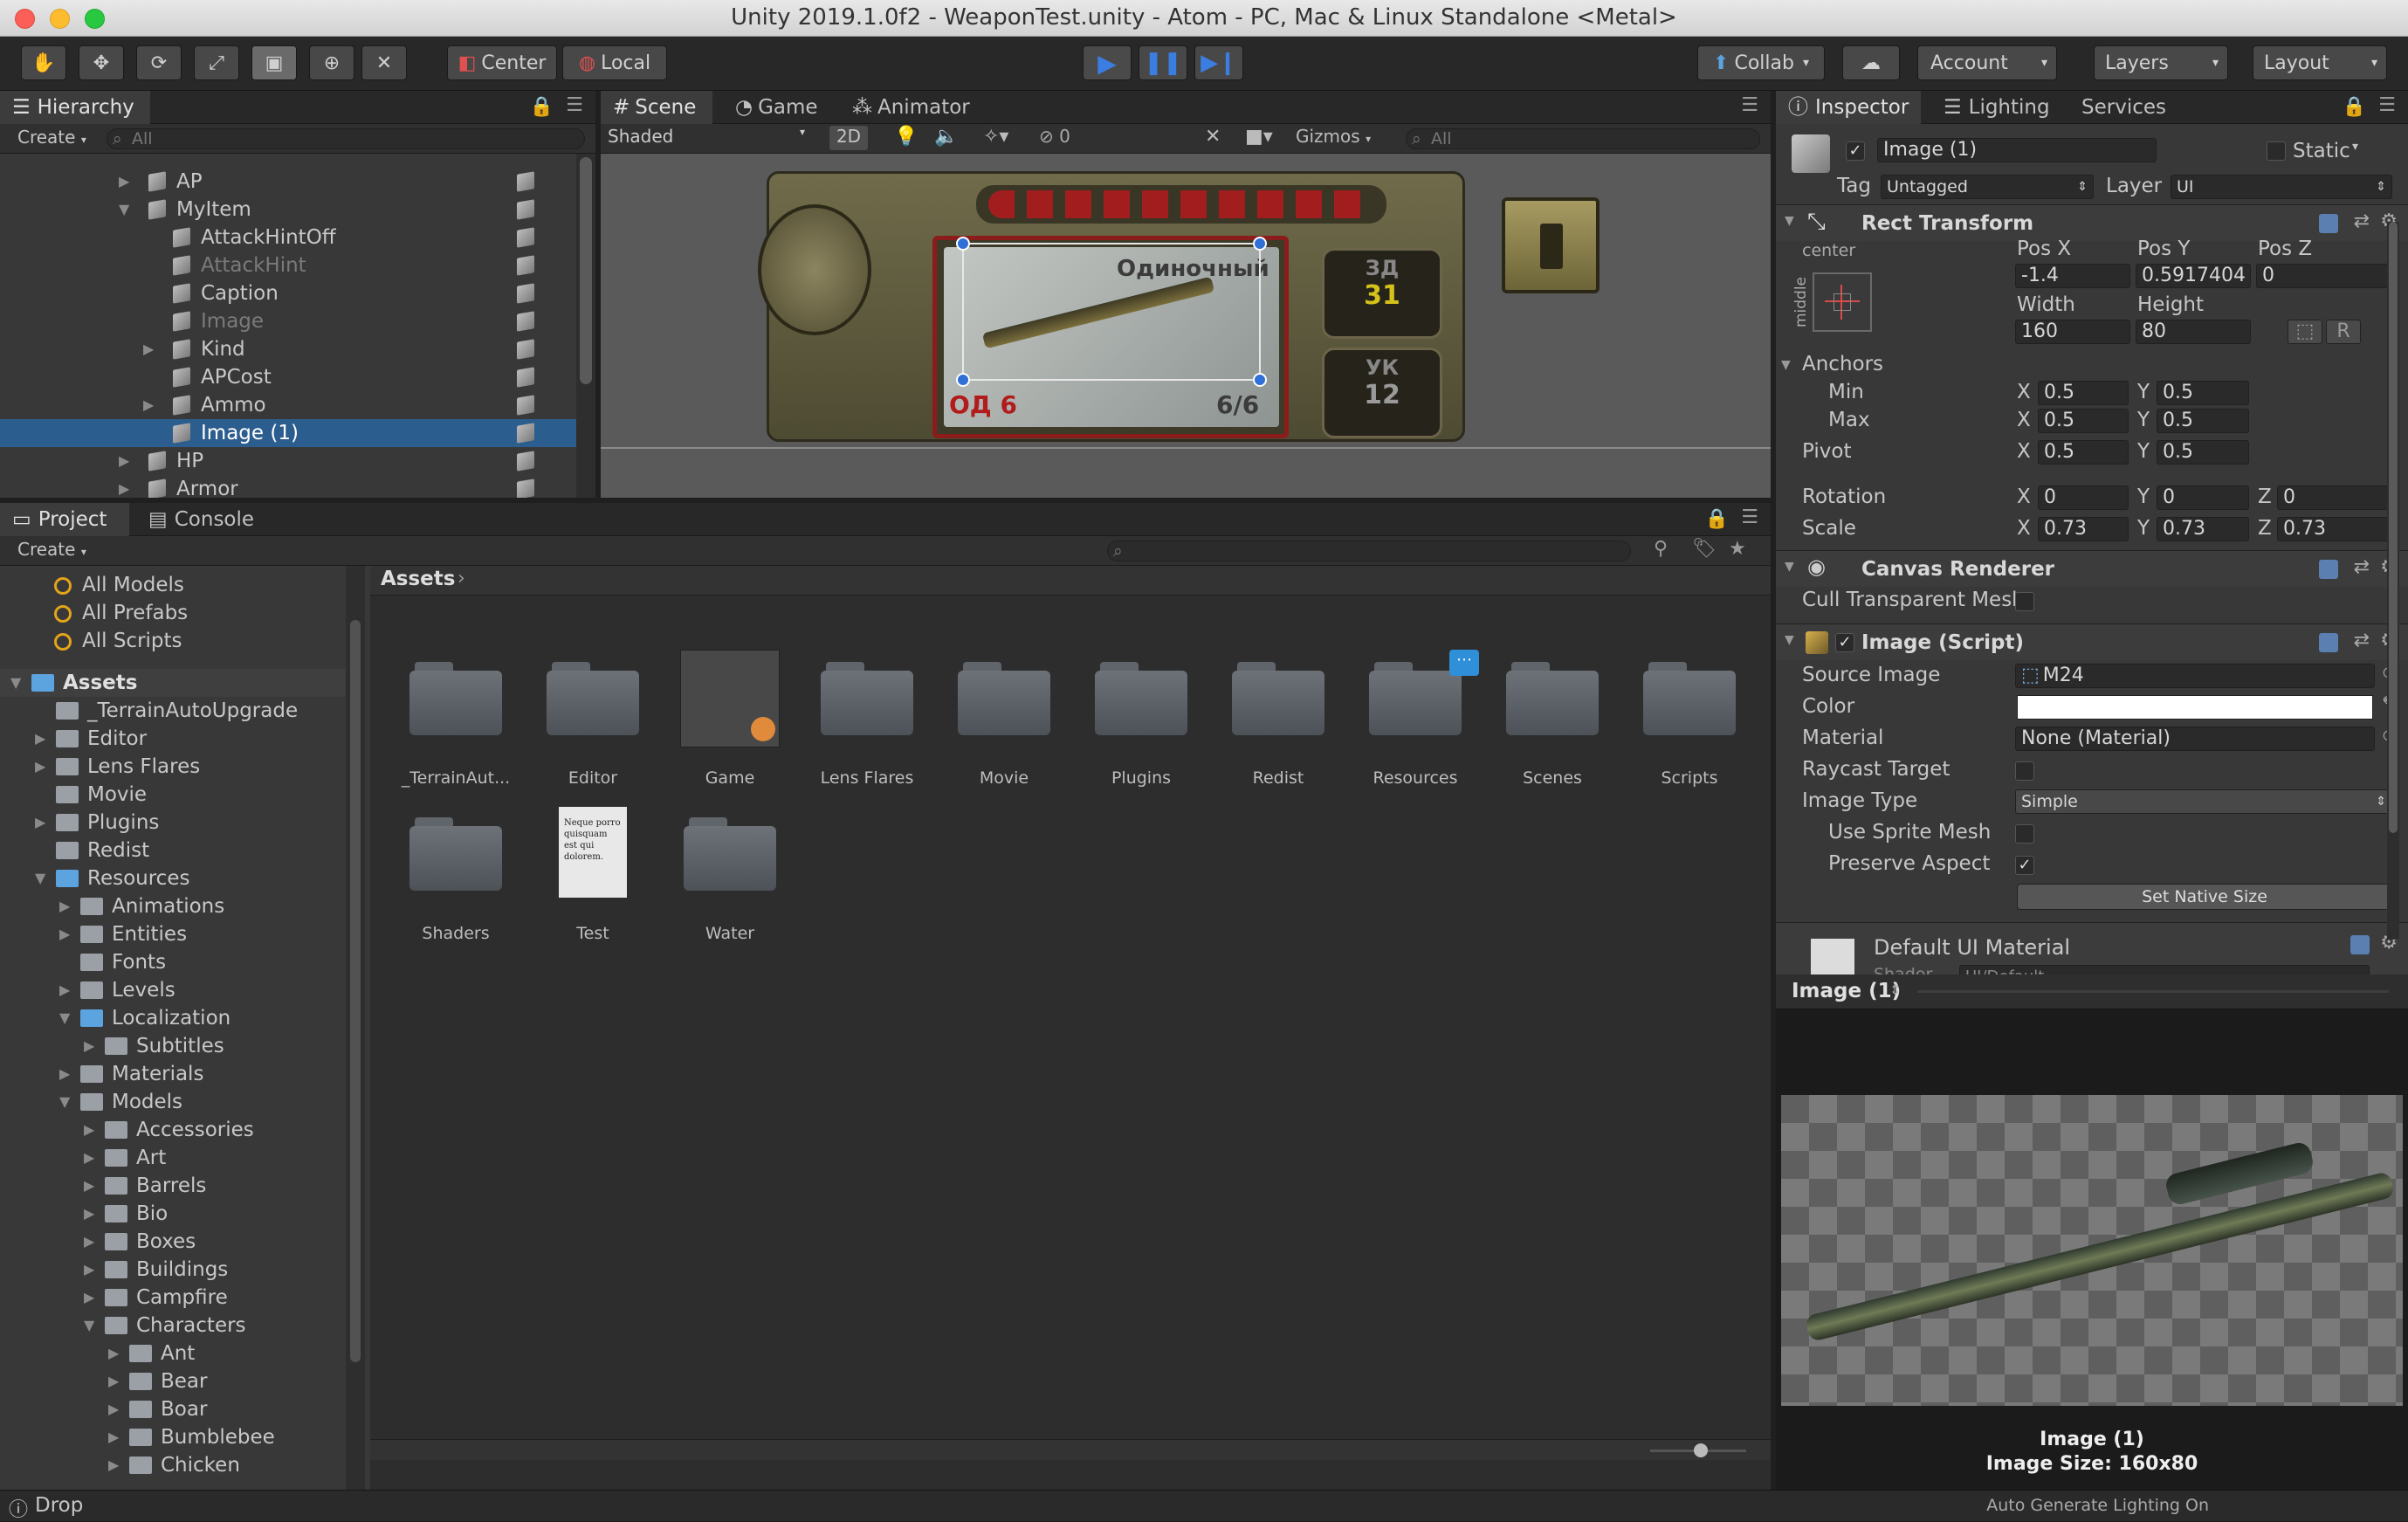 This screenshot has width=2408, height=1522. What do you see at coordinates (2281, 187) in the screenshot?
I see `layer-dropdown: UI ⇕` at bounding box center [2281, 187].